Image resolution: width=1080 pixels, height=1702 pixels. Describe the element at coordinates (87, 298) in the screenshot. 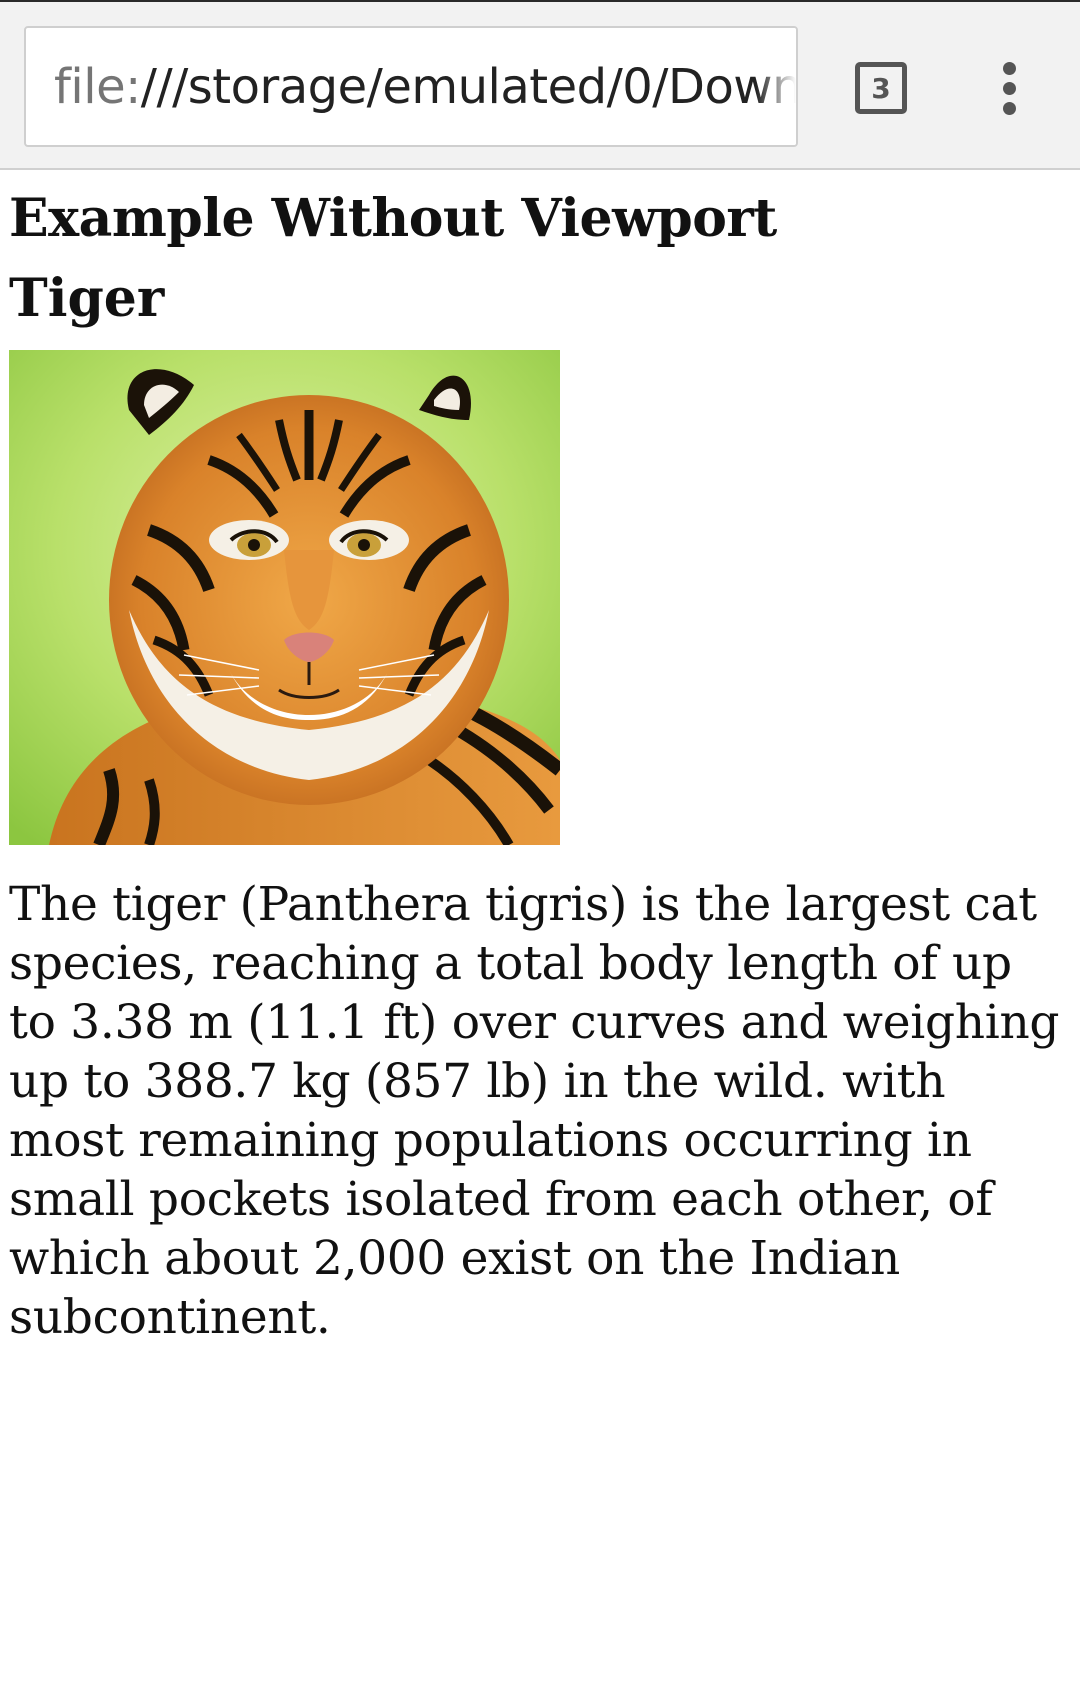

I see `section-heading: Tiger` at that location.